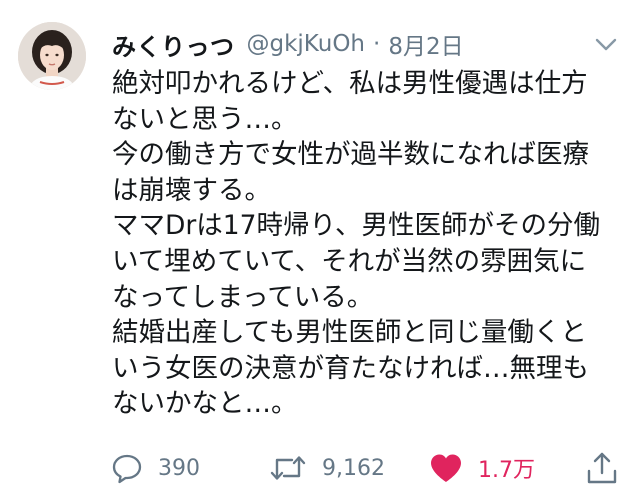 This screenshot has width=640, height=501. What do you see at coordinates (173, 44) in the screenshot?
I see `display-name: みくりっつ` at bounding box center [173, 44].